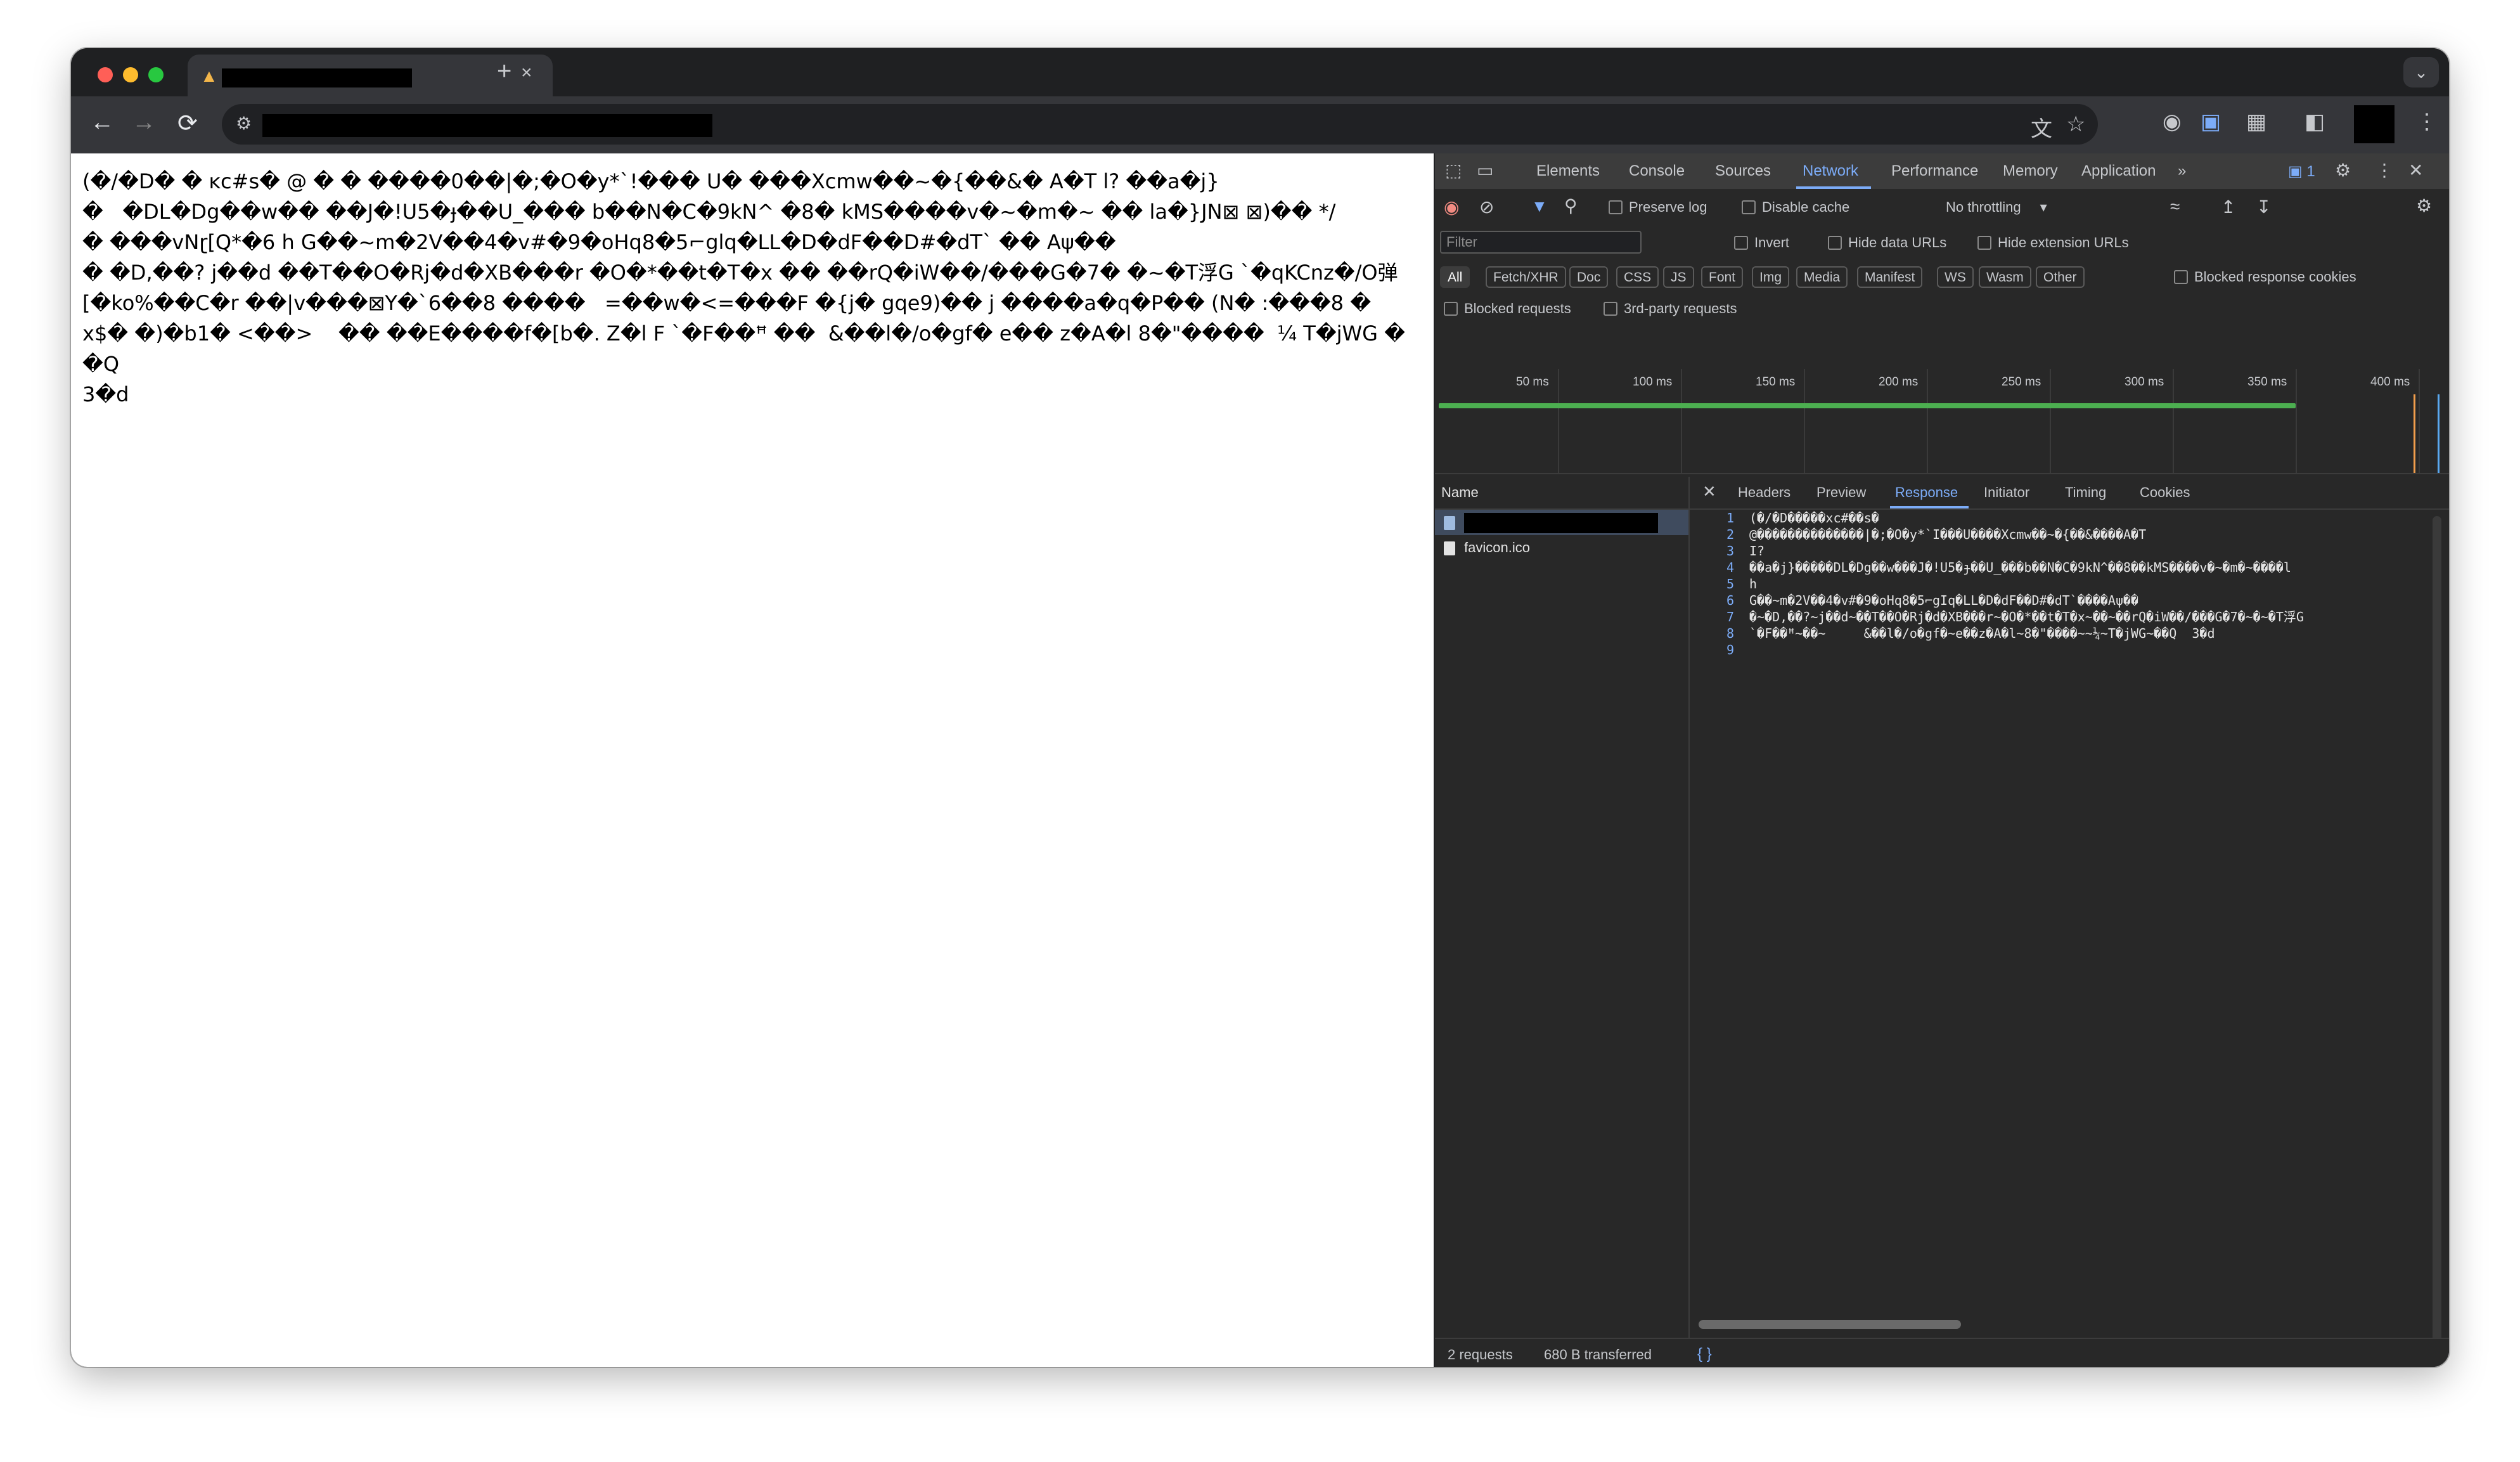  I want to click on invert-checkbox: Invert, so click(1761, 243).